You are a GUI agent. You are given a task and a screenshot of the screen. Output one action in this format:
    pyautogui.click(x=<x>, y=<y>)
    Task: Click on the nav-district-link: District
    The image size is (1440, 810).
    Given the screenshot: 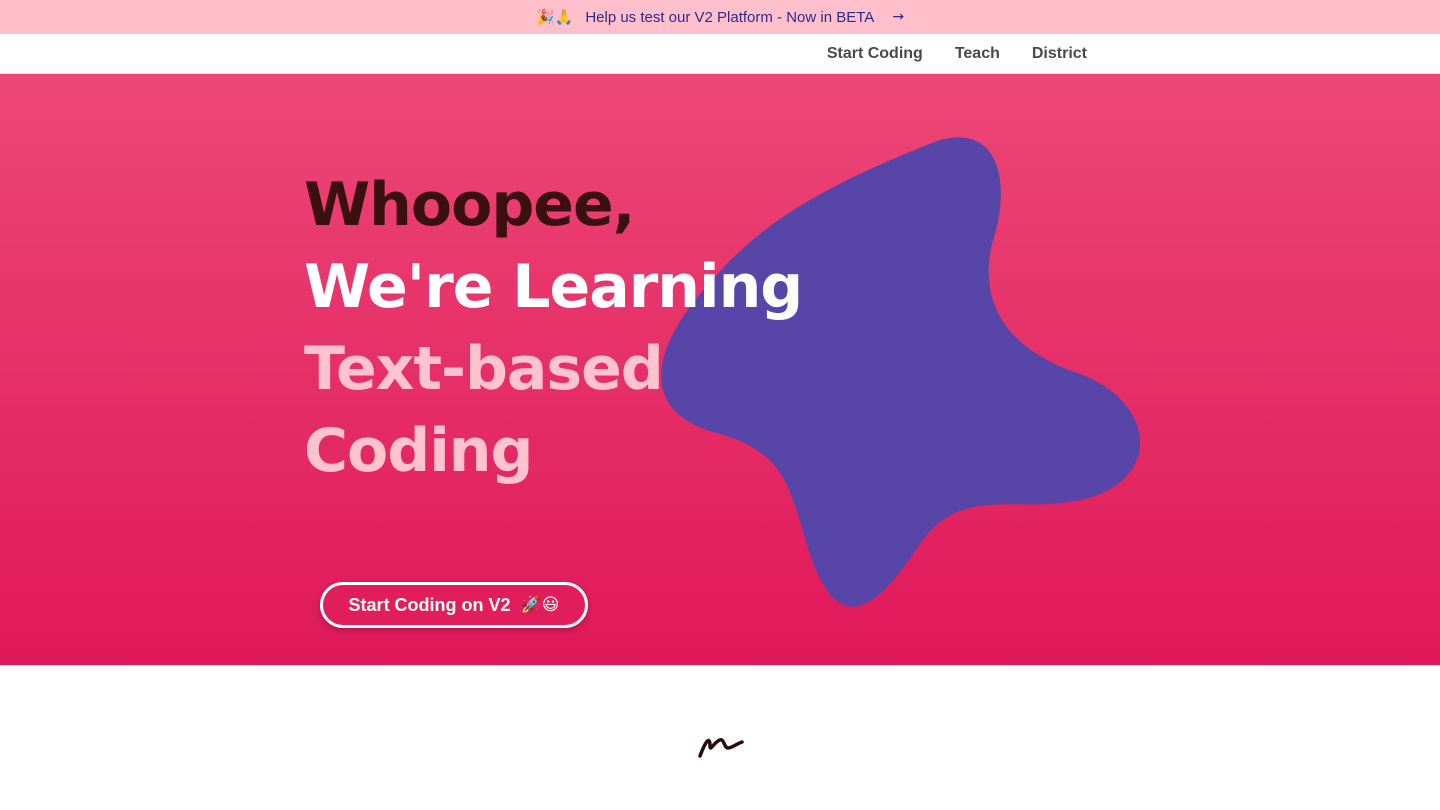 What is the action you would take?
    pyautogui.click(x=1059, y=54)
    